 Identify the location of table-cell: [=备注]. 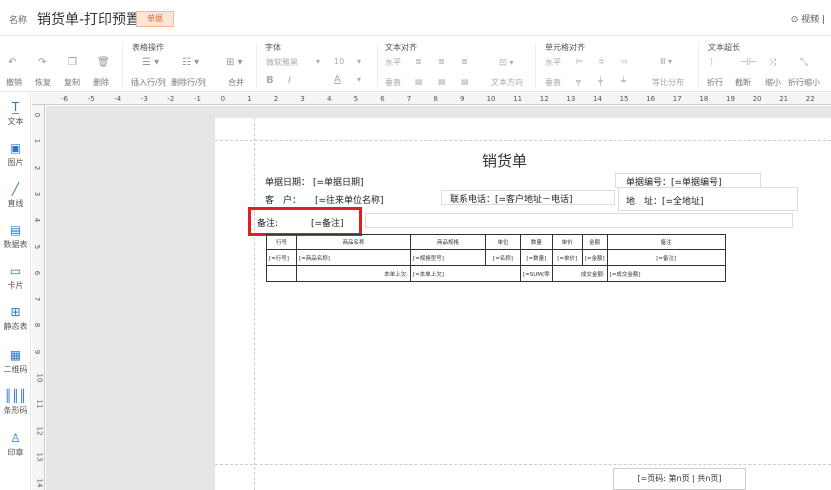
(666, 257).